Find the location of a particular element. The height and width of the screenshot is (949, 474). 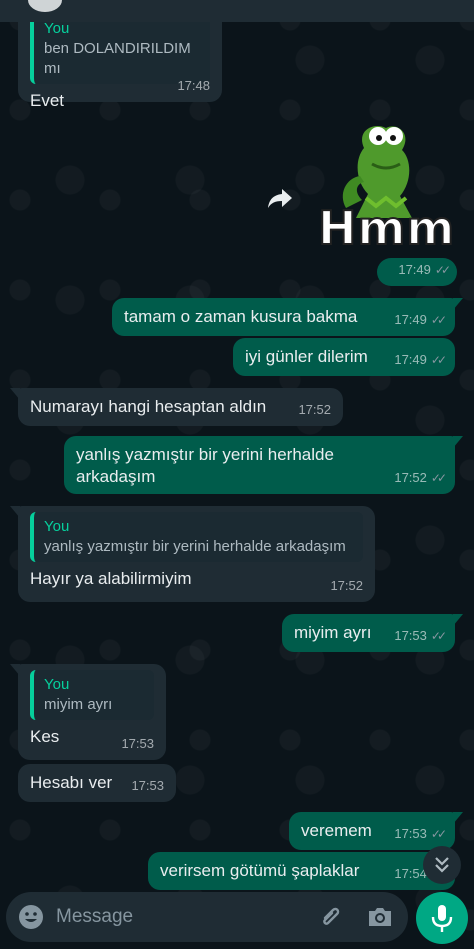

reply-quote: You ben DOLANDIRILDIM mı is located at coordinates (120, 49).